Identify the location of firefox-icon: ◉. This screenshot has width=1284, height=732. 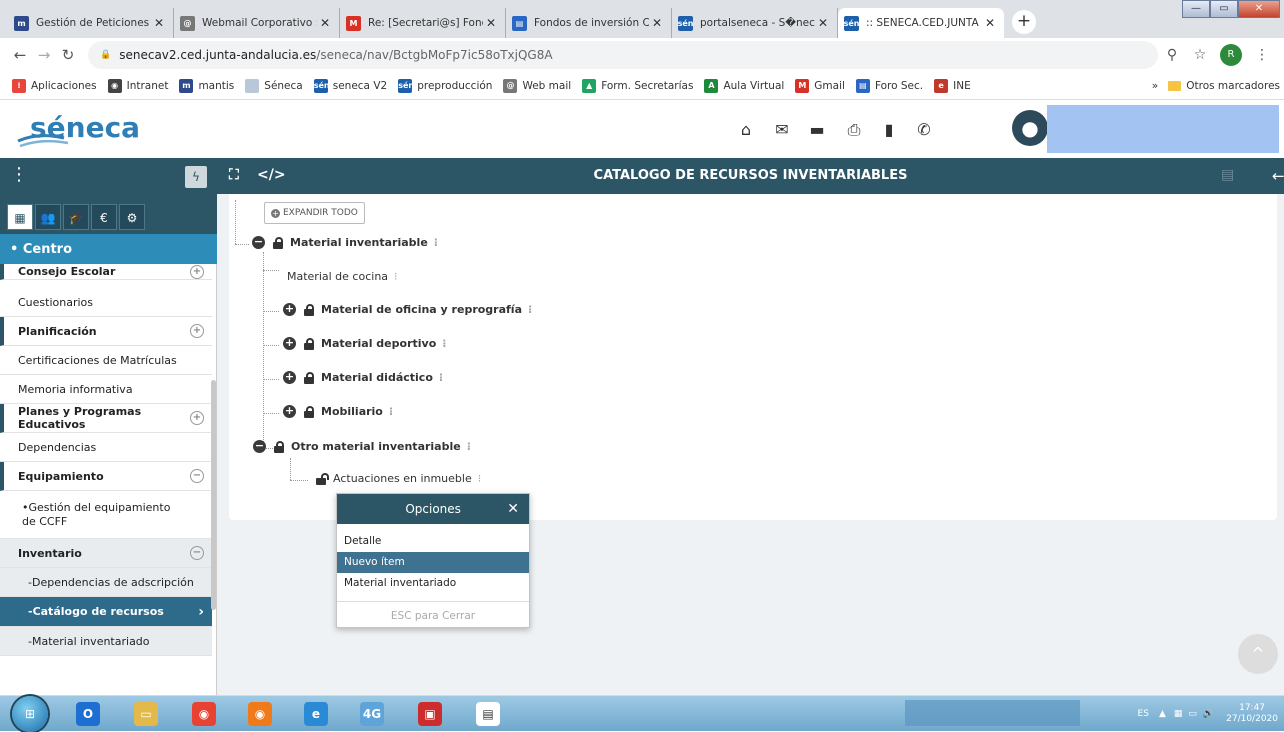
(260, 714).